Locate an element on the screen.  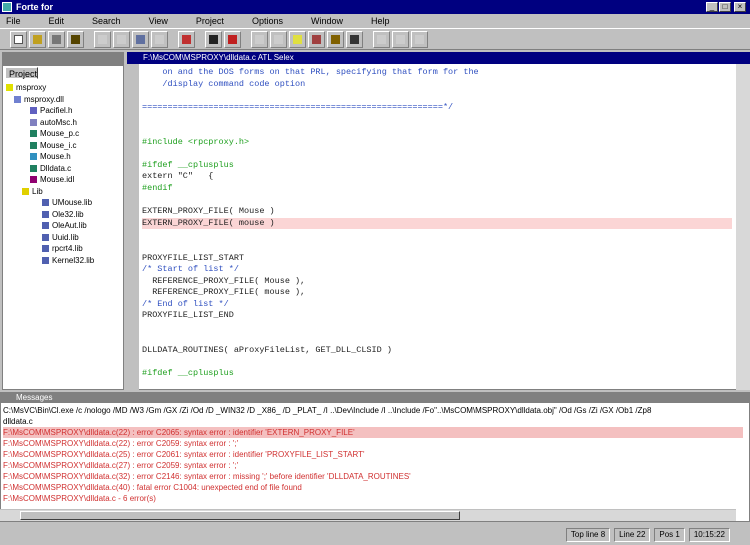
code-line: /* End of list */ is located at coordinates (185, 303).